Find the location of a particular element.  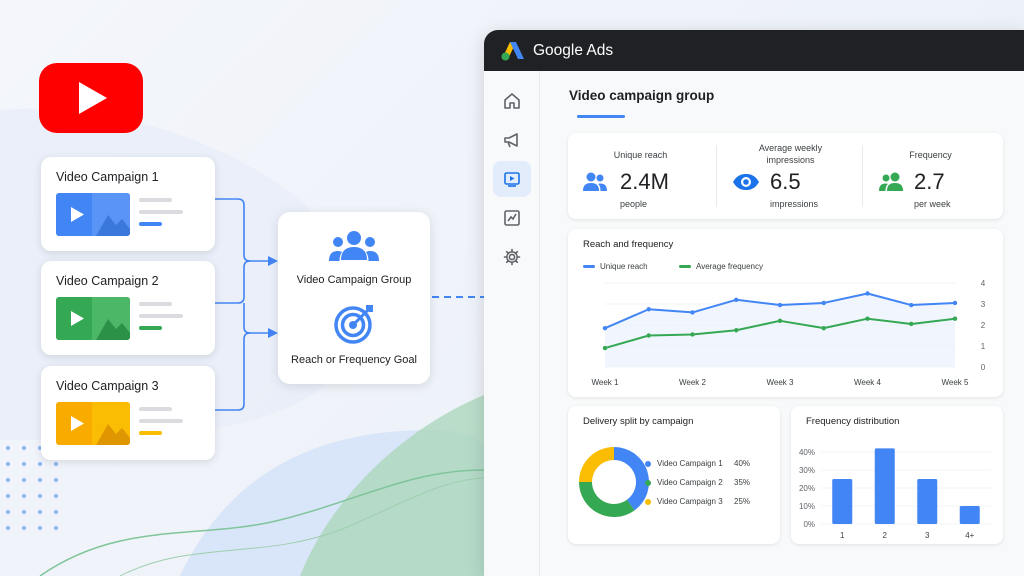

y-tick-label: 0% is located at coordinates (809, 524).